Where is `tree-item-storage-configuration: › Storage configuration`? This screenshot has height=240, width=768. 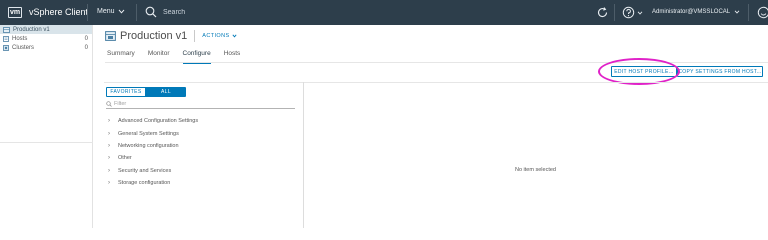 tree-item-storage-configuration: › Storage configuration is located at coordinates (153, 183).